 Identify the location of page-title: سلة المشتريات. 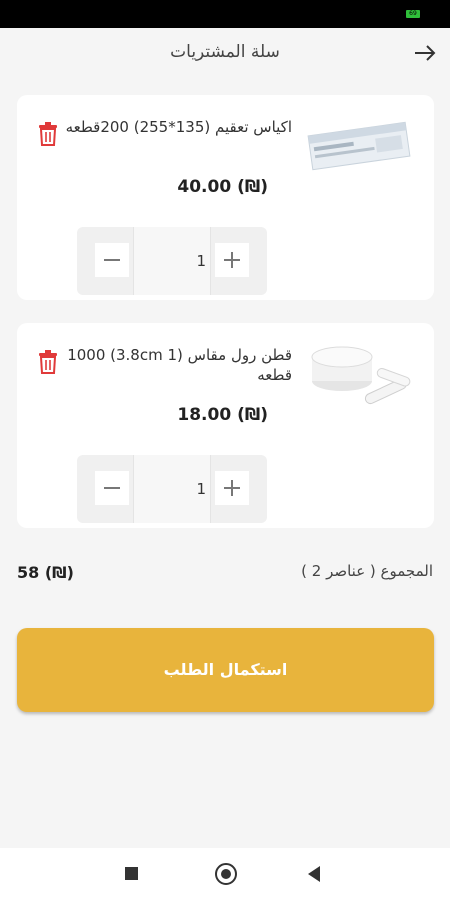
(225, 52).